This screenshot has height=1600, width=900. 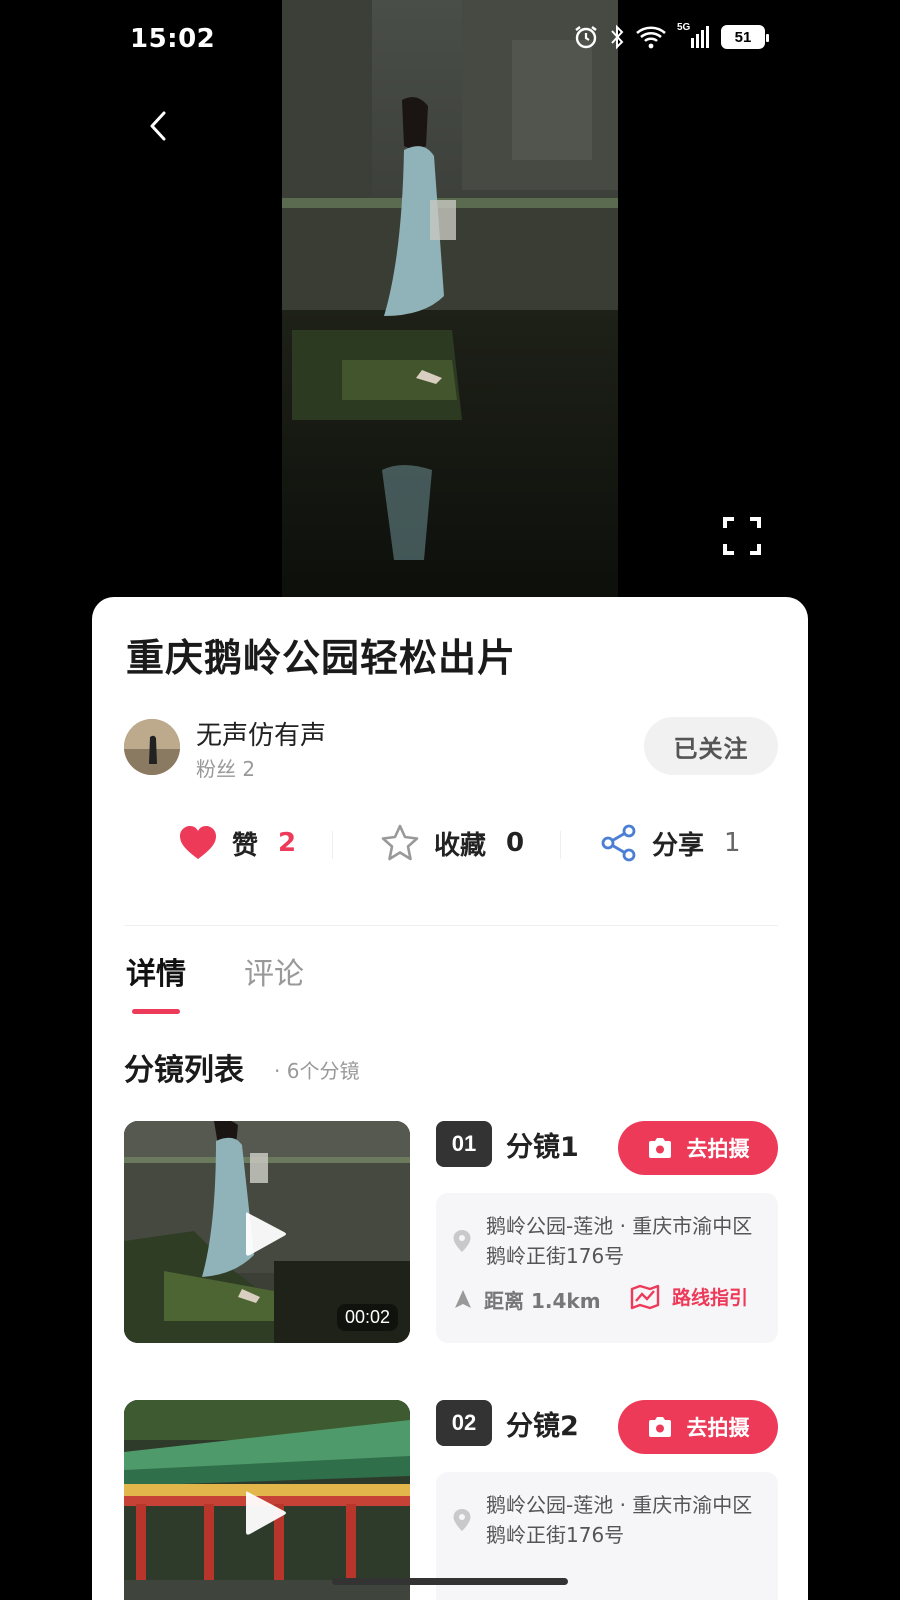 I want to click on status-time: 15:02, so click(x=173, y=39).